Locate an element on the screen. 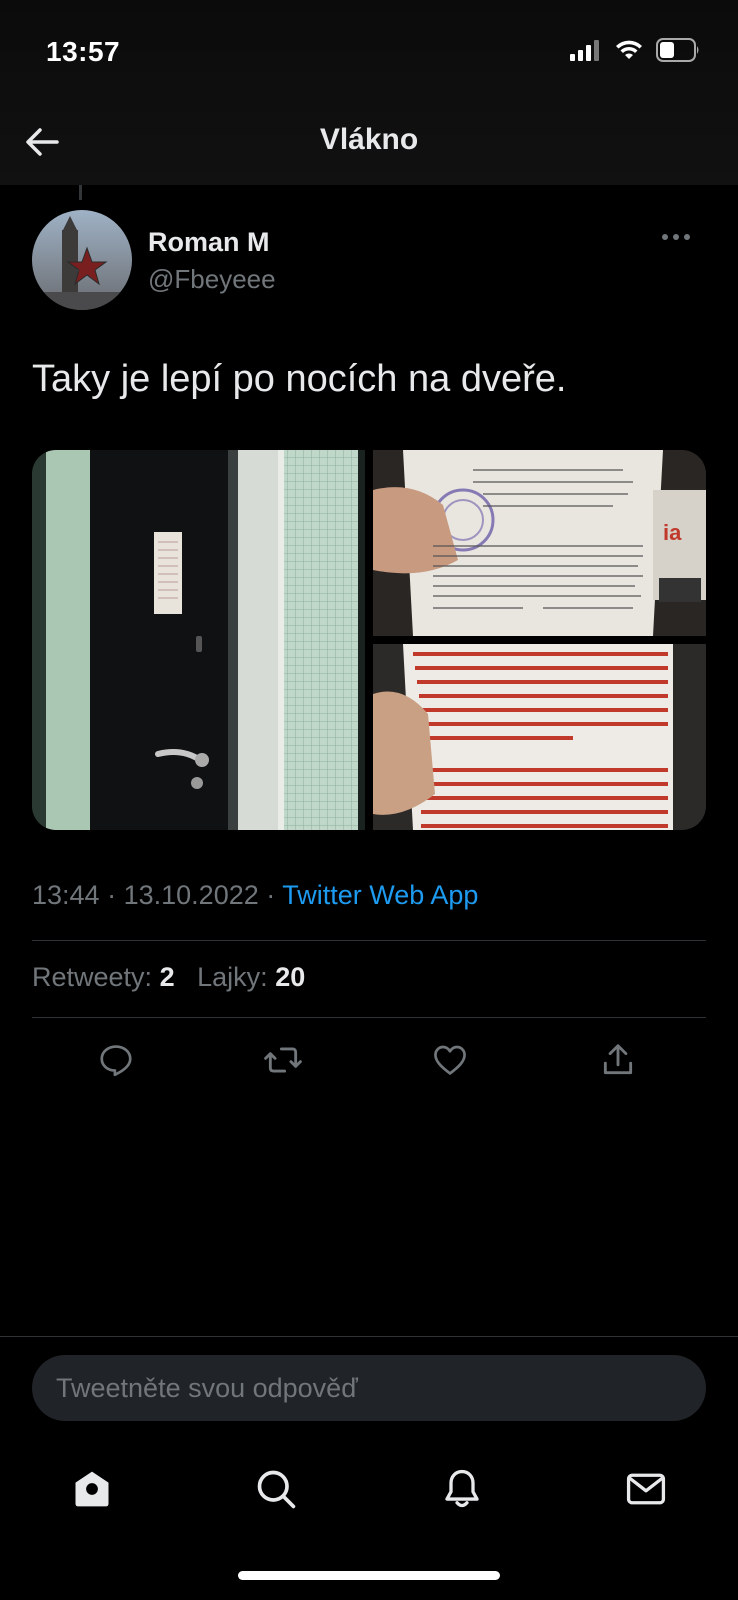 The image size is (738, 1600). tweet-source-link: Twitter Web App is located at coordinates (380, 895).